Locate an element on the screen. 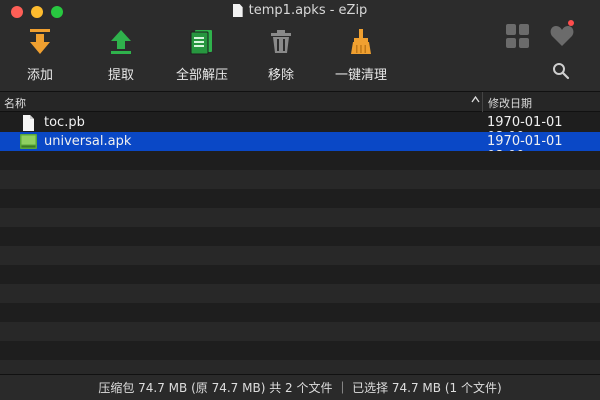  file-row-toc: toc.pb 1970-01-01 08:00 is located at coordinates (300, 129).